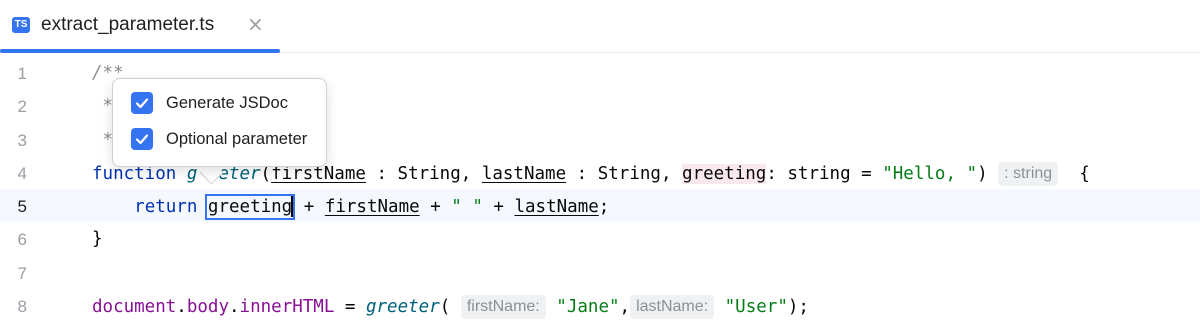  I want to click on code-line-2: *, so click(103, 106).